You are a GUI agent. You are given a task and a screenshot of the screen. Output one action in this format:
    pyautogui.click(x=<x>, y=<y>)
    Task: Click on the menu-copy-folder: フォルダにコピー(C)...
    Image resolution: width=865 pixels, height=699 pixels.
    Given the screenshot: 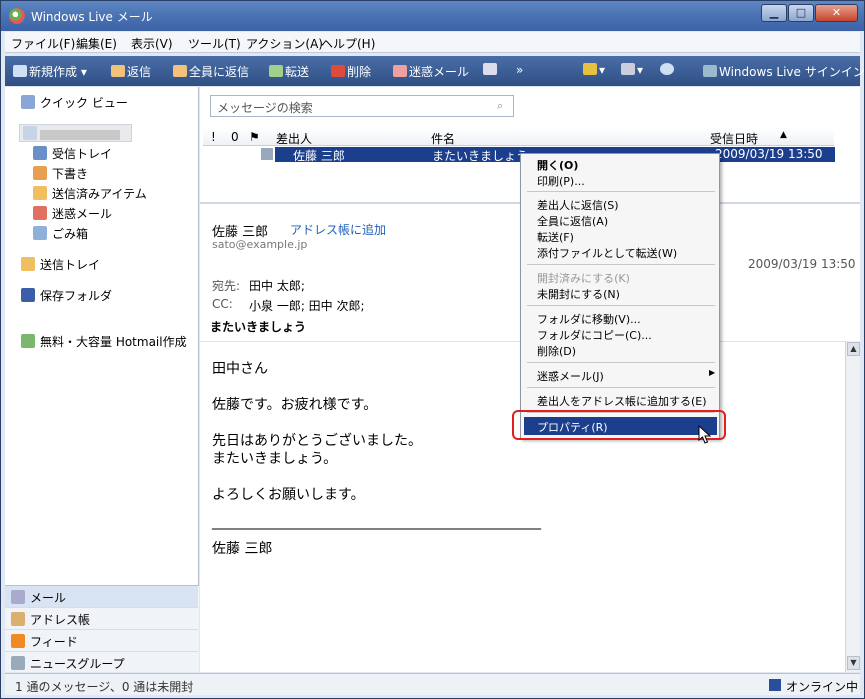 What is the action you would take?
    pyautogui.click(x=594, y=335)
    